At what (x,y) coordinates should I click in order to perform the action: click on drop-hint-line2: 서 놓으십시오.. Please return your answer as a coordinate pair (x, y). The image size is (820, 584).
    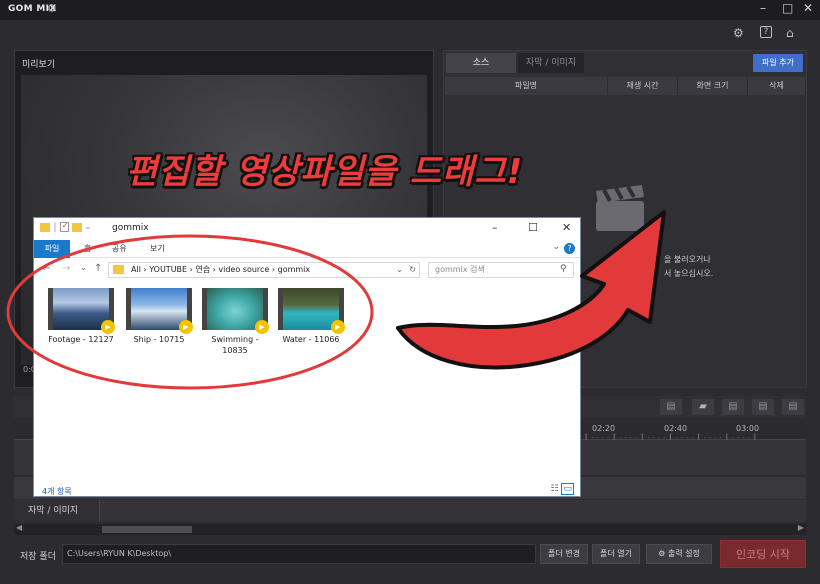
    Looking at the image, I should click on (689, 273).